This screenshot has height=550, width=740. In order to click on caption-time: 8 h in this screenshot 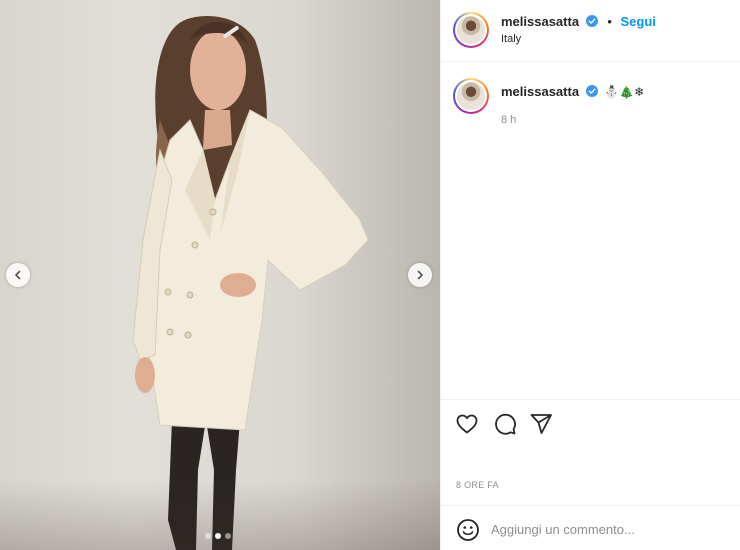, I will do `click(509, 120)`.